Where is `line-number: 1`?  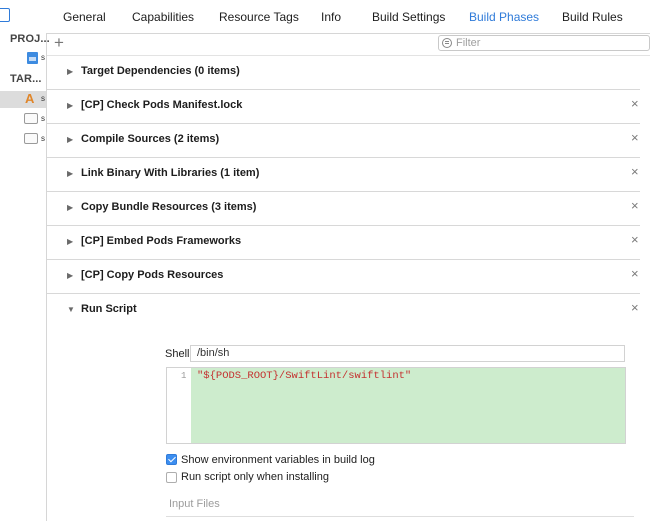
line-number: 1 is located at coordinates (184, 376).